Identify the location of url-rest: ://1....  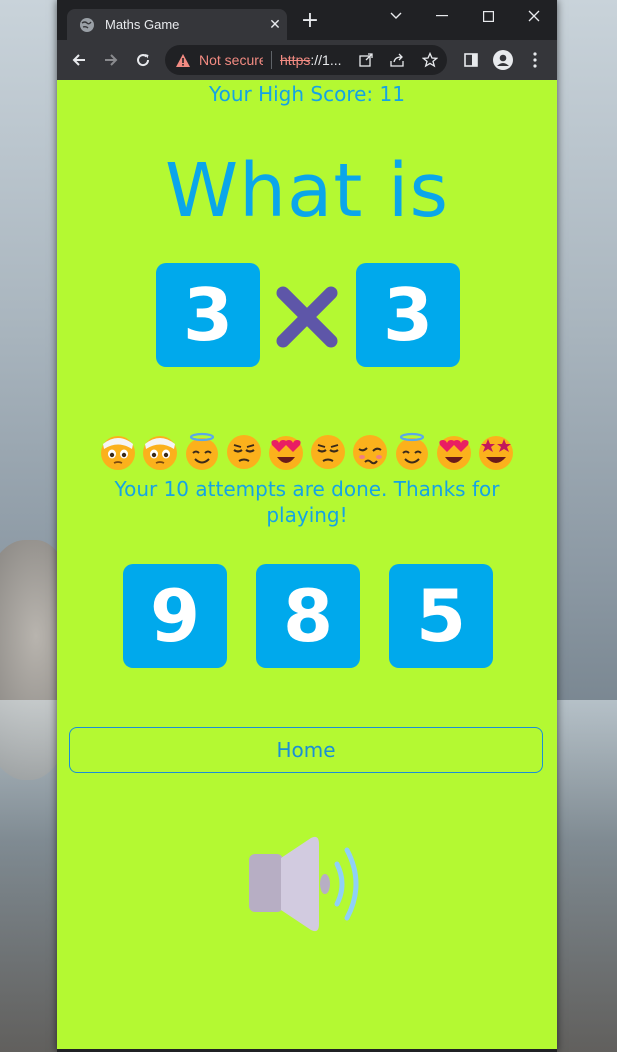
(326, 60).